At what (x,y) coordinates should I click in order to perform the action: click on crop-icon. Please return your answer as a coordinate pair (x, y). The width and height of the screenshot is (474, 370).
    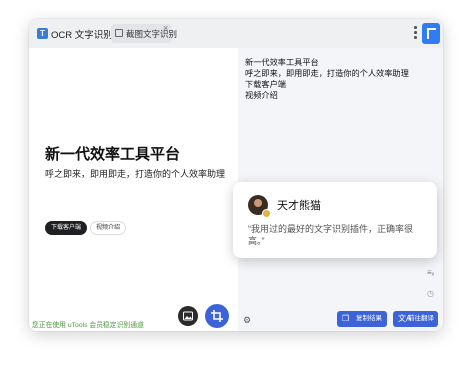
    Looking at the image, I should click on (217, 316).